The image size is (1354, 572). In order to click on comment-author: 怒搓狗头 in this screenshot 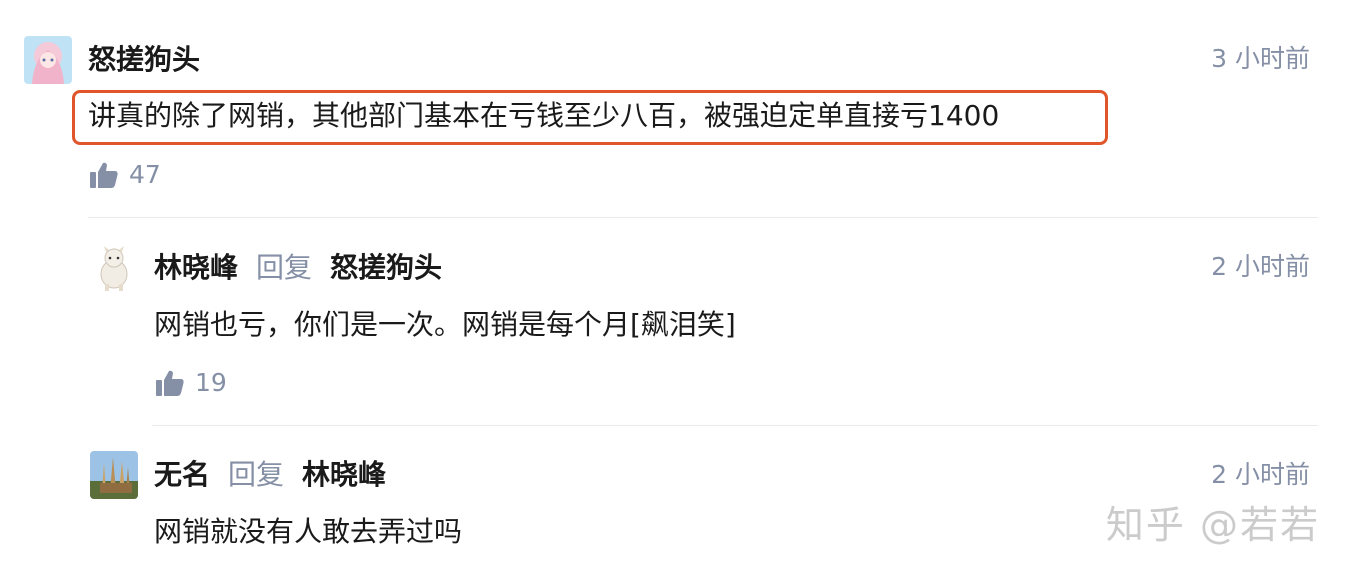, I will do `click(144, 60)`.